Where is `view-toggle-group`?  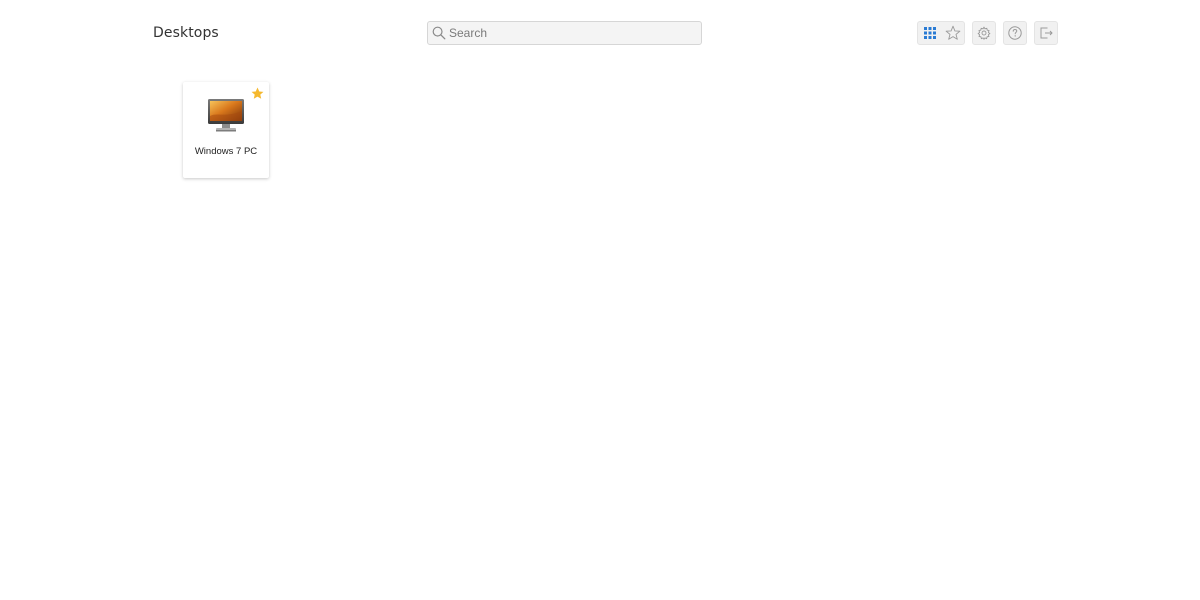 view-toggle-group is located at coordinates (941, 33).